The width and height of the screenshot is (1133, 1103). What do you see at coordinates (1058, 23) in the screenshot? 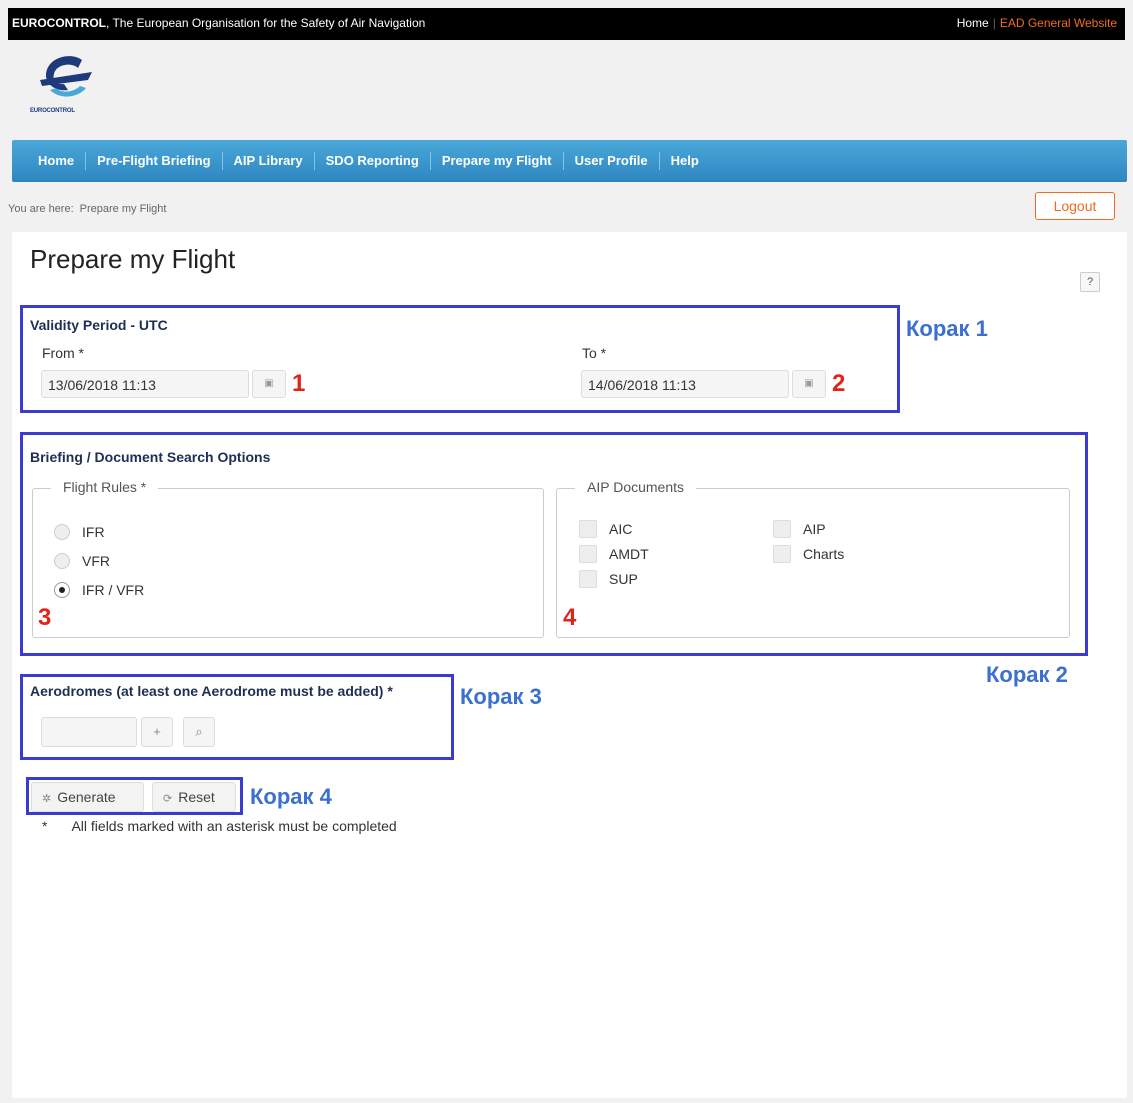
I see `ead-website-link: EAD General Website` at bounding box center [1058, 23].